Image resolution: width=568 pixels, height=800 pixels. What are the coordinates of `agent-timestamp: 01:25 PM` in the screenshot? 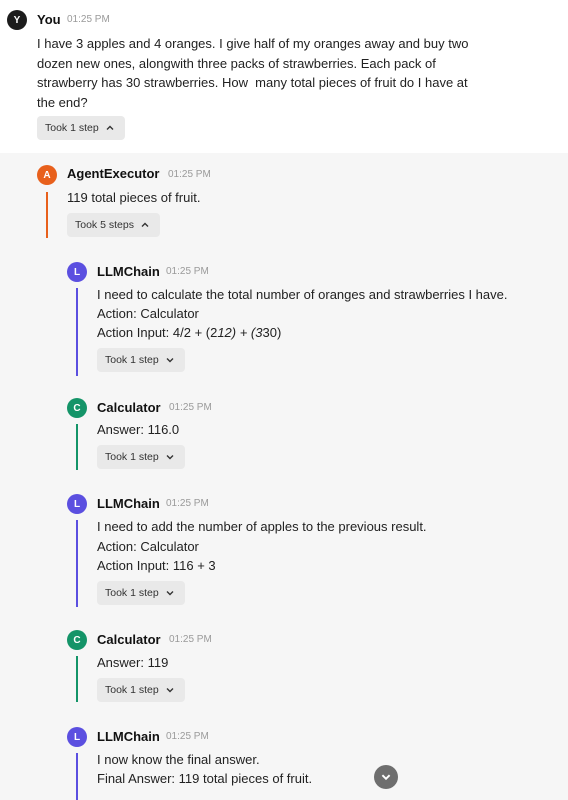 It's located at (189, 174).